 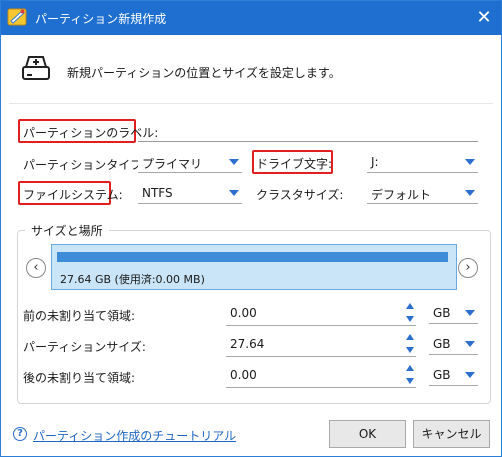 I want to click on partition-label-input, so click(x=308, y=131).